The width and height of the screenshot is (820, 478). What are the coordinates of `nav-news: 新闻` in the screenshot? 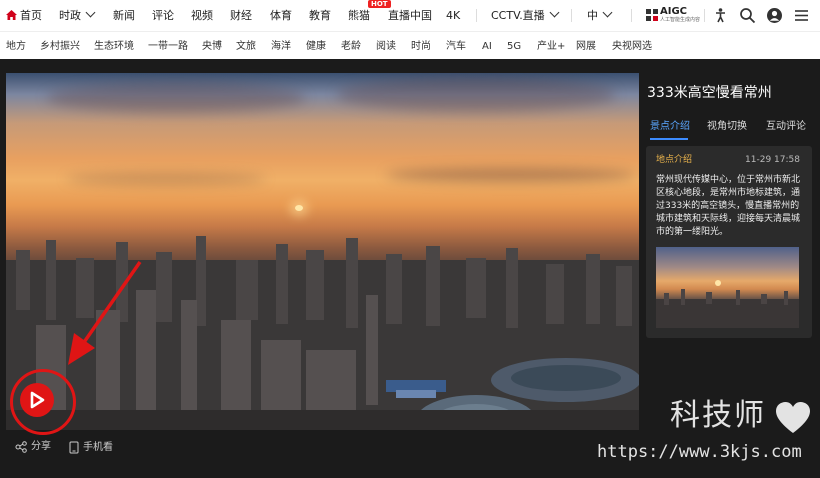 It's located at (124, 15).